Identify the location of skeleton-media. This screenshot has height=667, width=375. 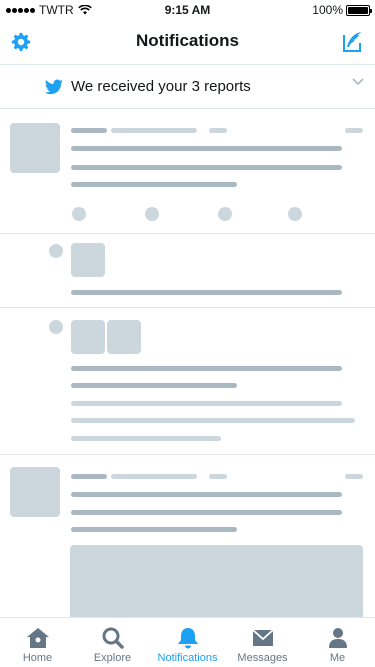
(216, 582).